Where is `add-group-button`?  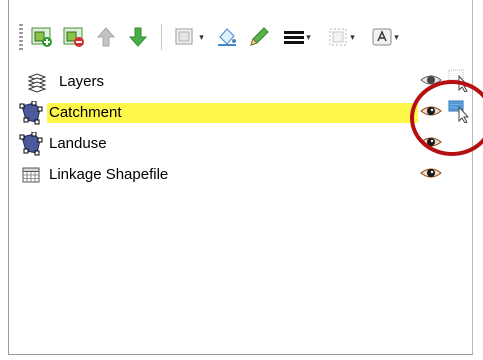
add-group-button is located at coordinates (42, 37).